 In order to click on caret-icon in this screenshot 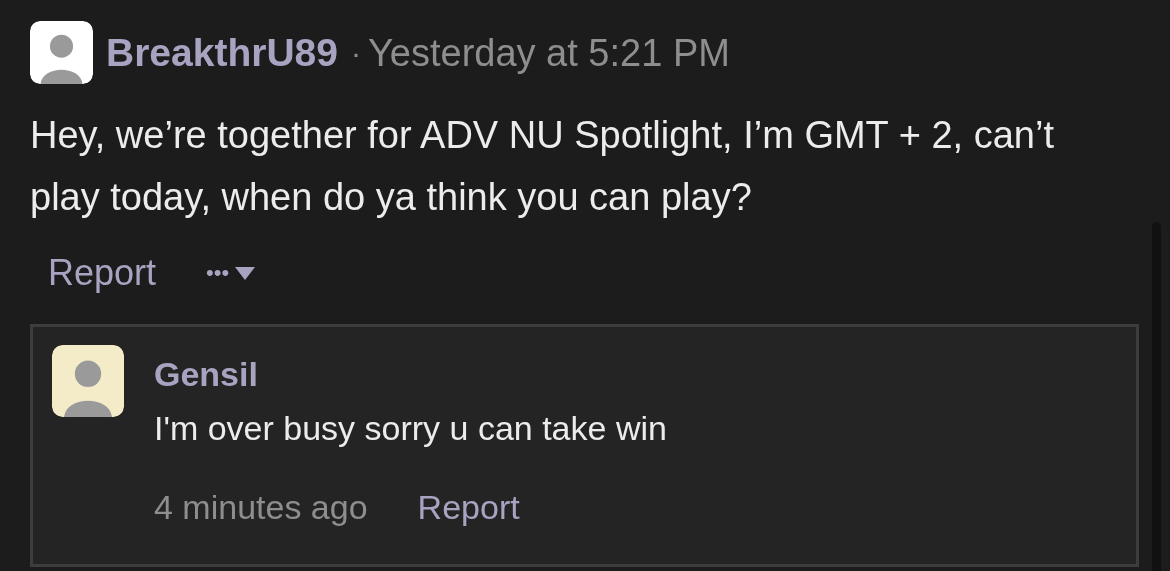, I will do `click(245, 273)`.